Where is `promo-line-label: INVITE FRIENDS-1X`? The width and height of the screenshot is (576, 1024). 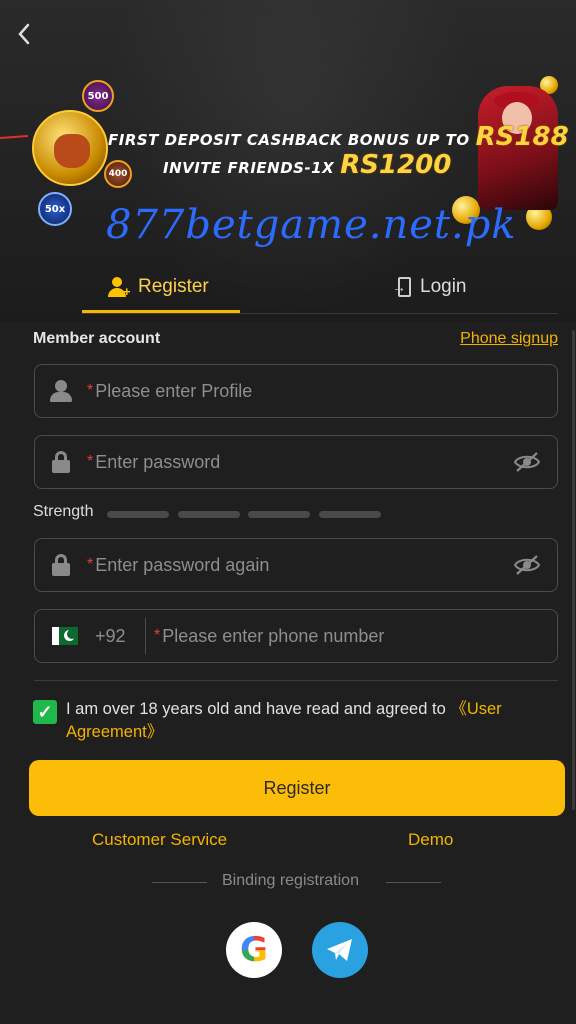 promo-line-label: INVITE FRIENDS-1X is located at coordinates (249, 168).